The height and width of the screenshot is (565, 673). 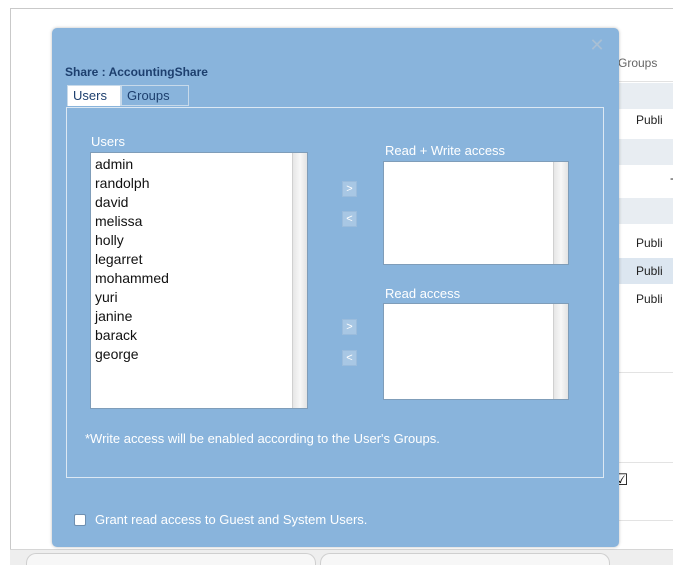 What do you see at coordinates (201, 183) in the screenshot?
I see `user-list-item: randolph` at bounding box center [201, 183].